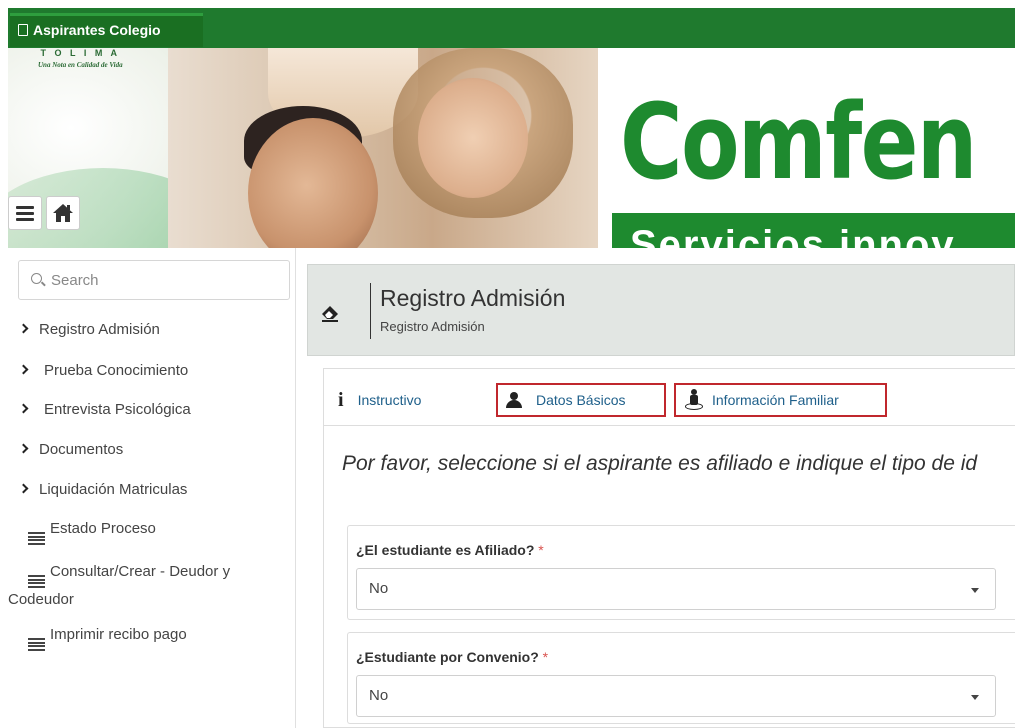 The image size is (1015, 728). Describe the element at coordinates (793, 235) in the screenshot. I see `slogan-text: Servicios innov` at that location.